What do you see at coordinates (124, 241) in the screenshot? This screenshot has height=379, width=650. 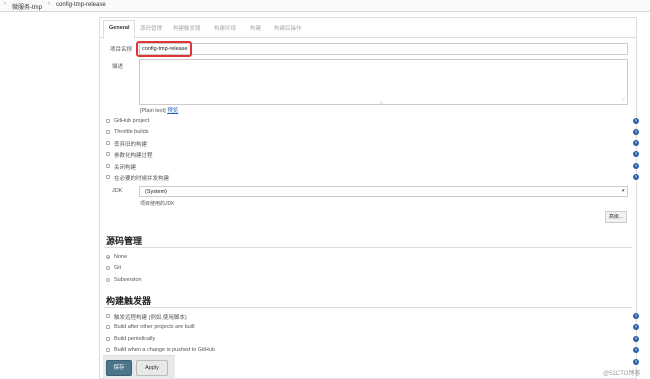 I see `scm-section-title: 源码管理` at bounding box center [124, 241].